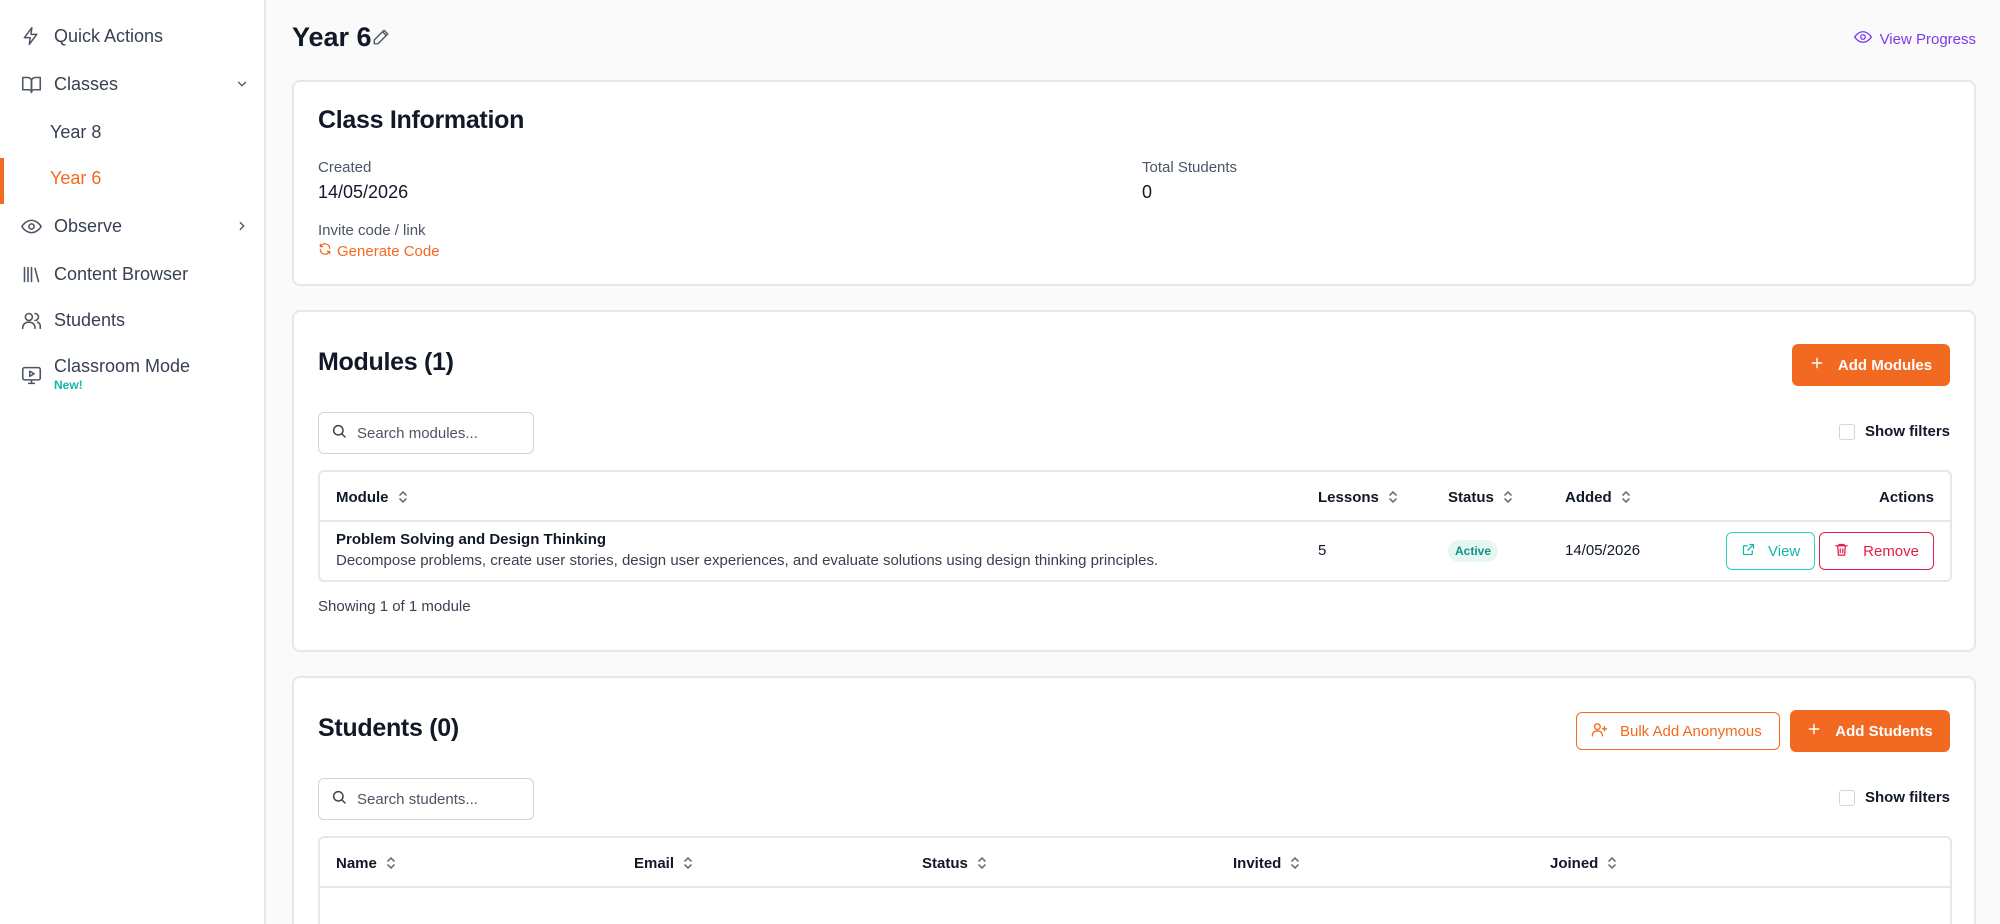  I want to click on sidebar-class-year-6: Year 6, so click(132, 181).